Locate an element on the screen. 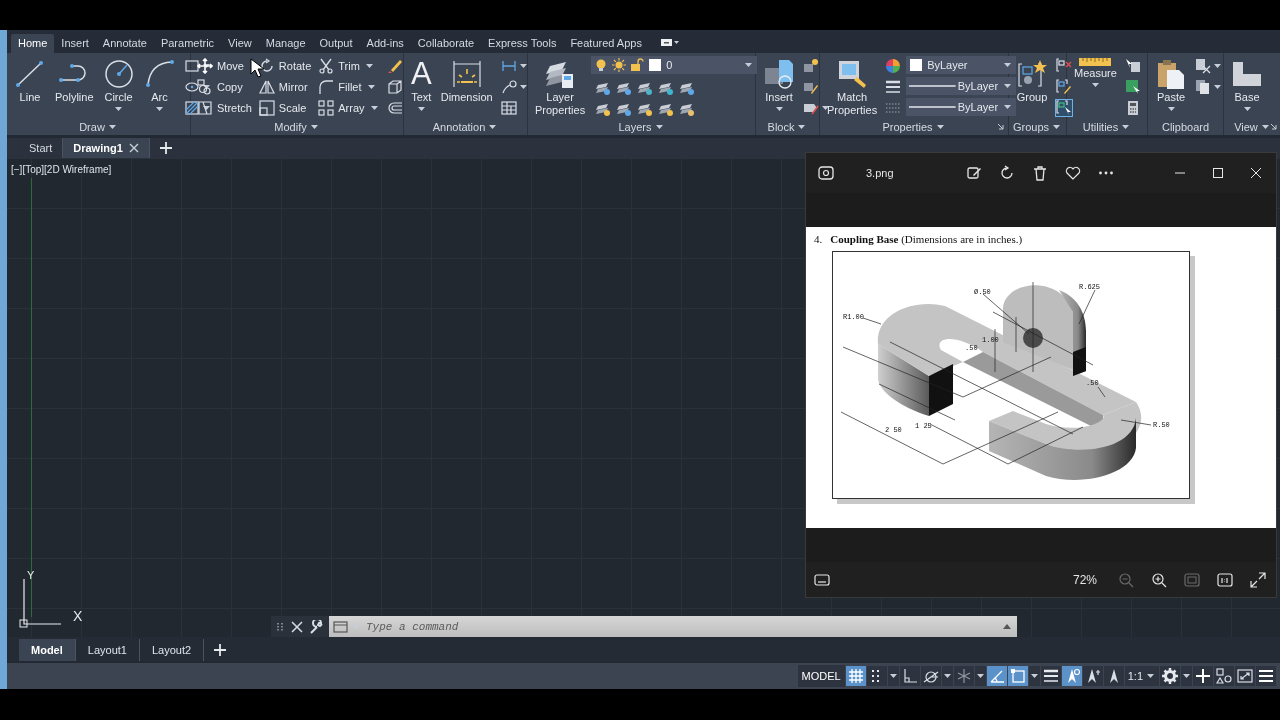 This screenshot has height=720, width=1280. panel-title: Layers is located at coordinates (635, 127).